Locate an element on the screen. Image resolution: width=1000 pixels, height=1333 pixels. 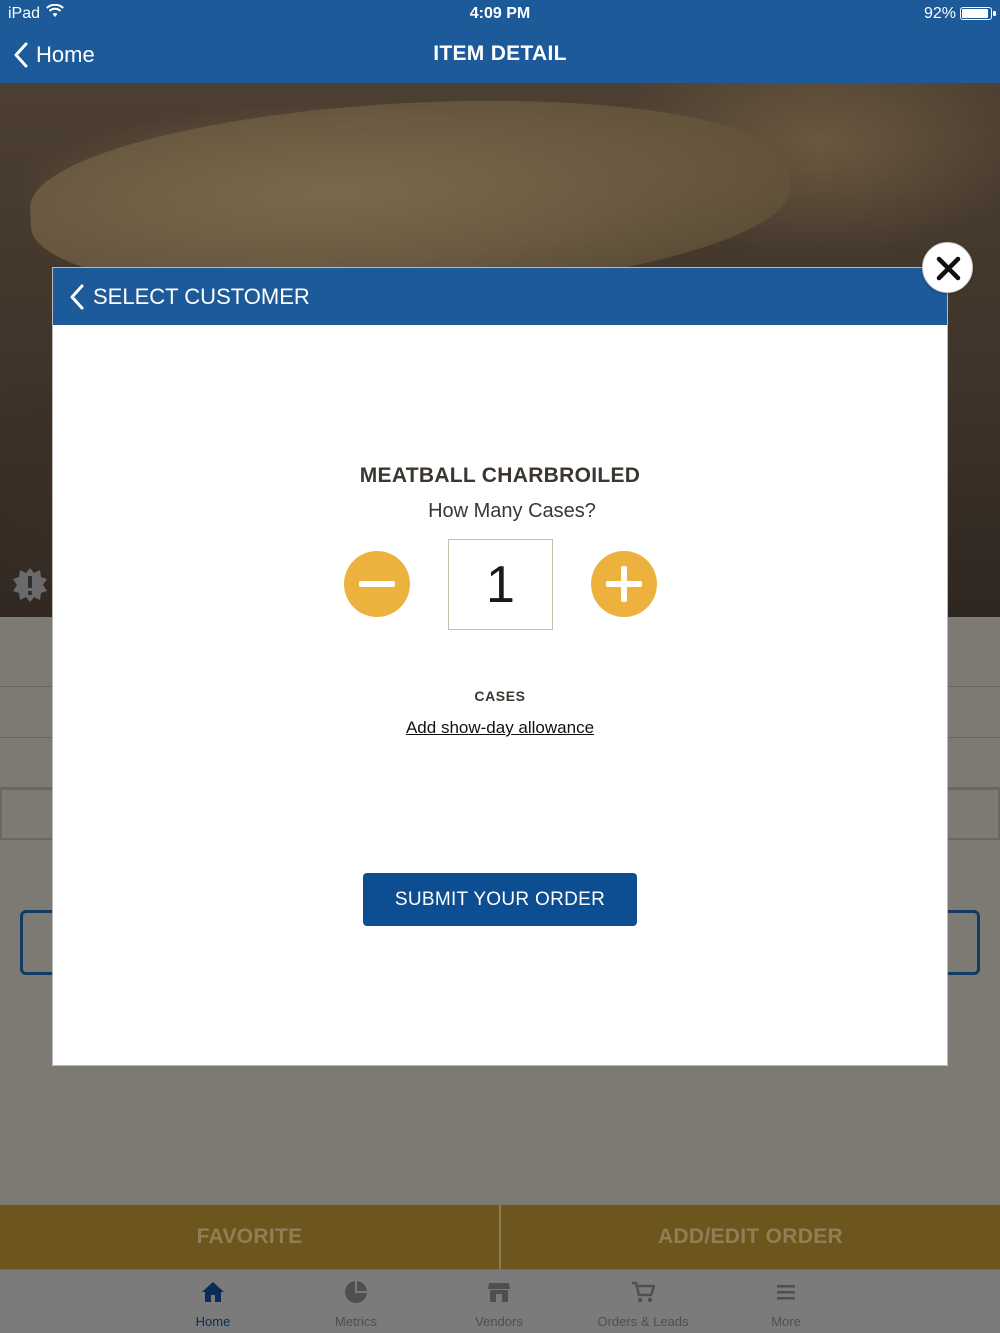
tab-label: Home is located at coordinates (213, 1321).